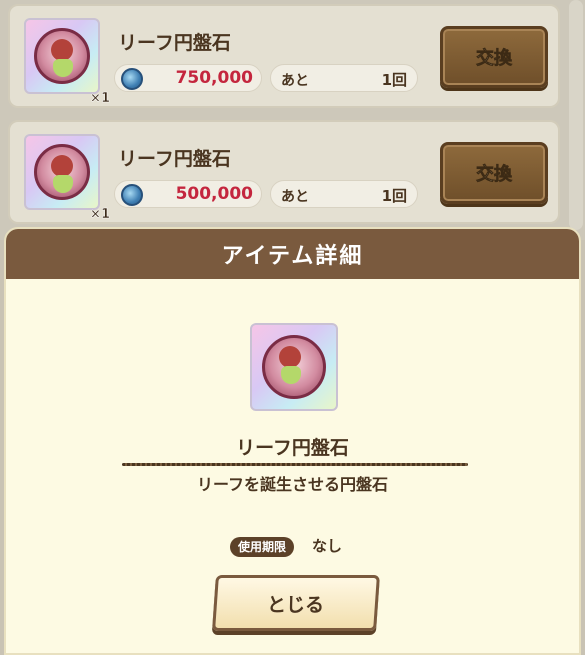  What do you see at coordinates (292, 484) in the screenshot?
I see `item-description: リーフを誕生させる円盤石` at bounding box center [292, 484].